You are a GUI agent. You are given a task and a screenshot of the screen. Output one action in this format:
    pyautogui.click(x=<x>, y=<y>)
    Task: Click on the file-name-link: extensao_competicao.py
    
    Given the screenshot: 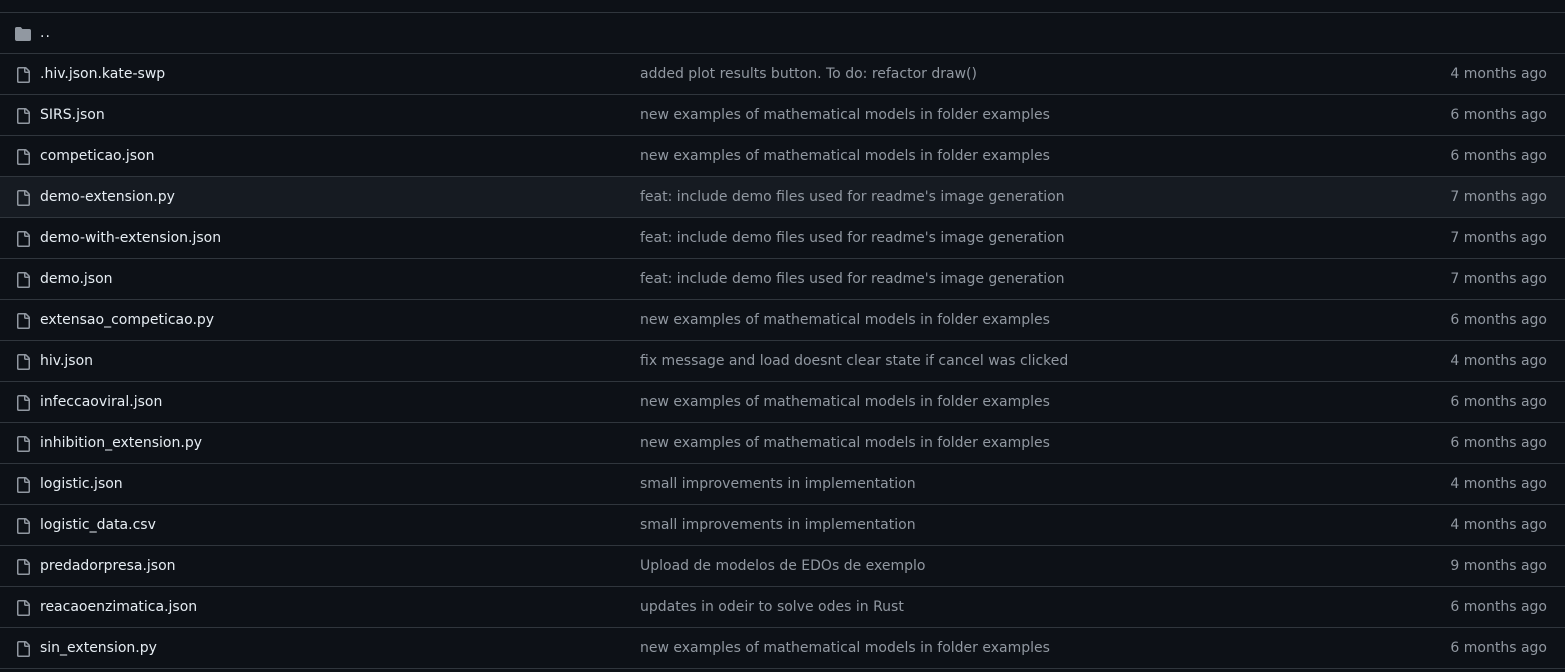 What is the action you would take?
    pyautogui.click(x=127, y=320)
    